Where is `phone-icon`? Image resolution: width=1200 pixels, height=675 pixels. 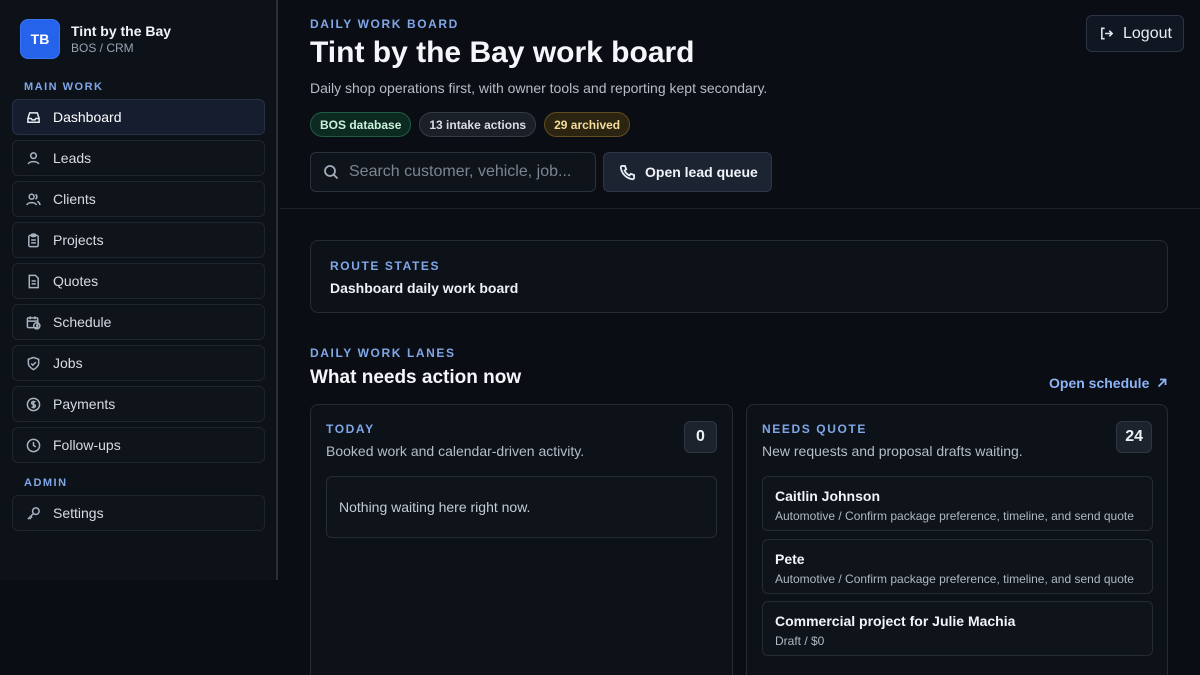
phone-icon is located at coordinates (627, 172).